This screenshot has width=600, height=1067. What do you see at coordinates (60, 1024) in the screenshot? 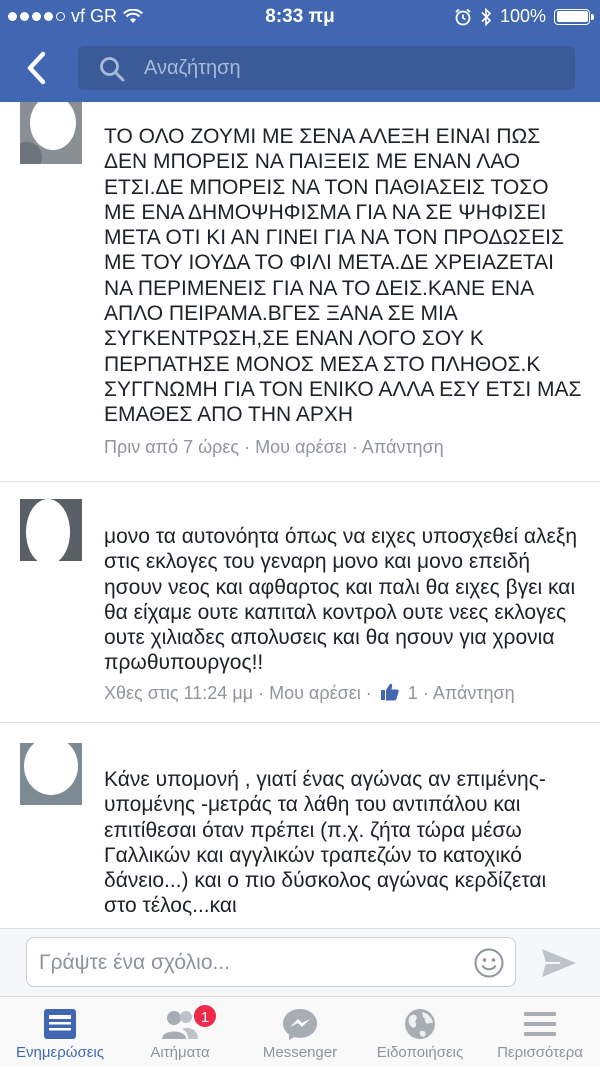
I see `news-feed-icon` at bounding box center [60, 1024].